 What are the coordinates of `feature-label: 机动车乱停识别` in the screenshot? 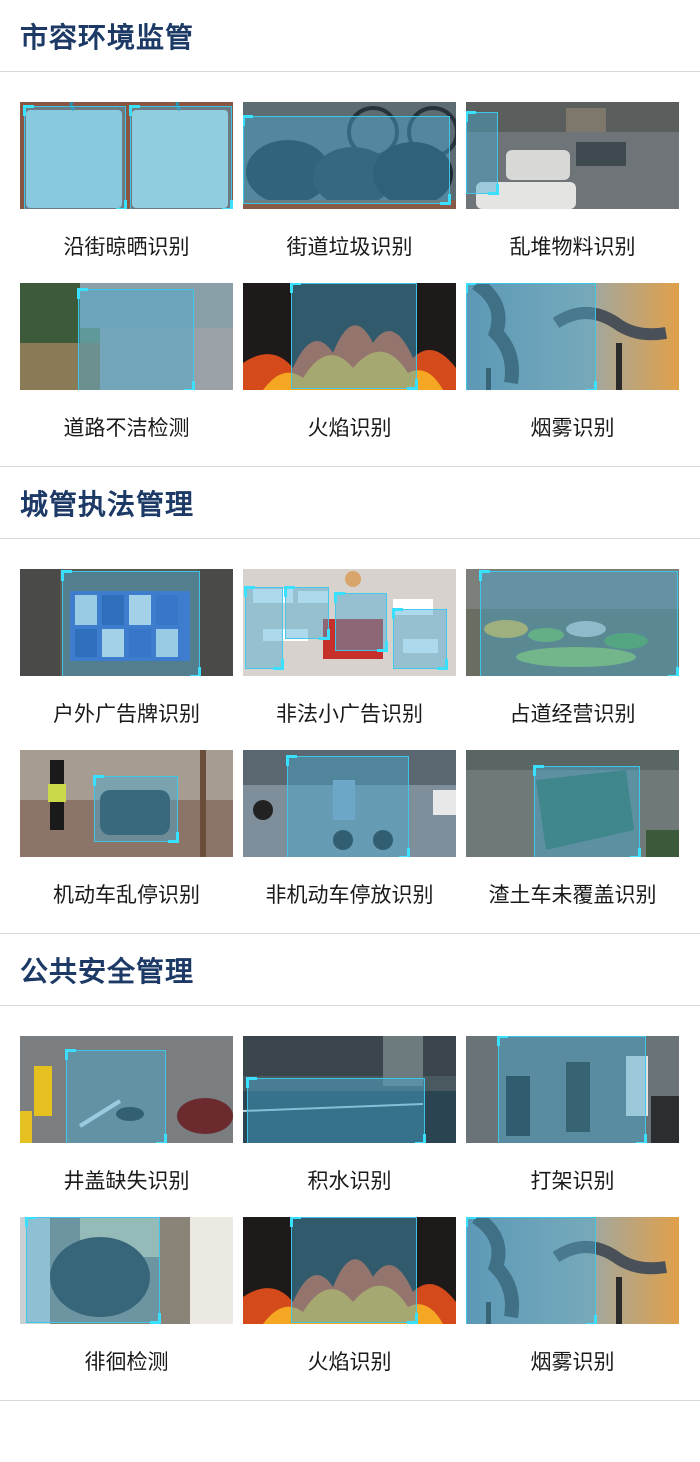 It's located at (126, 895).